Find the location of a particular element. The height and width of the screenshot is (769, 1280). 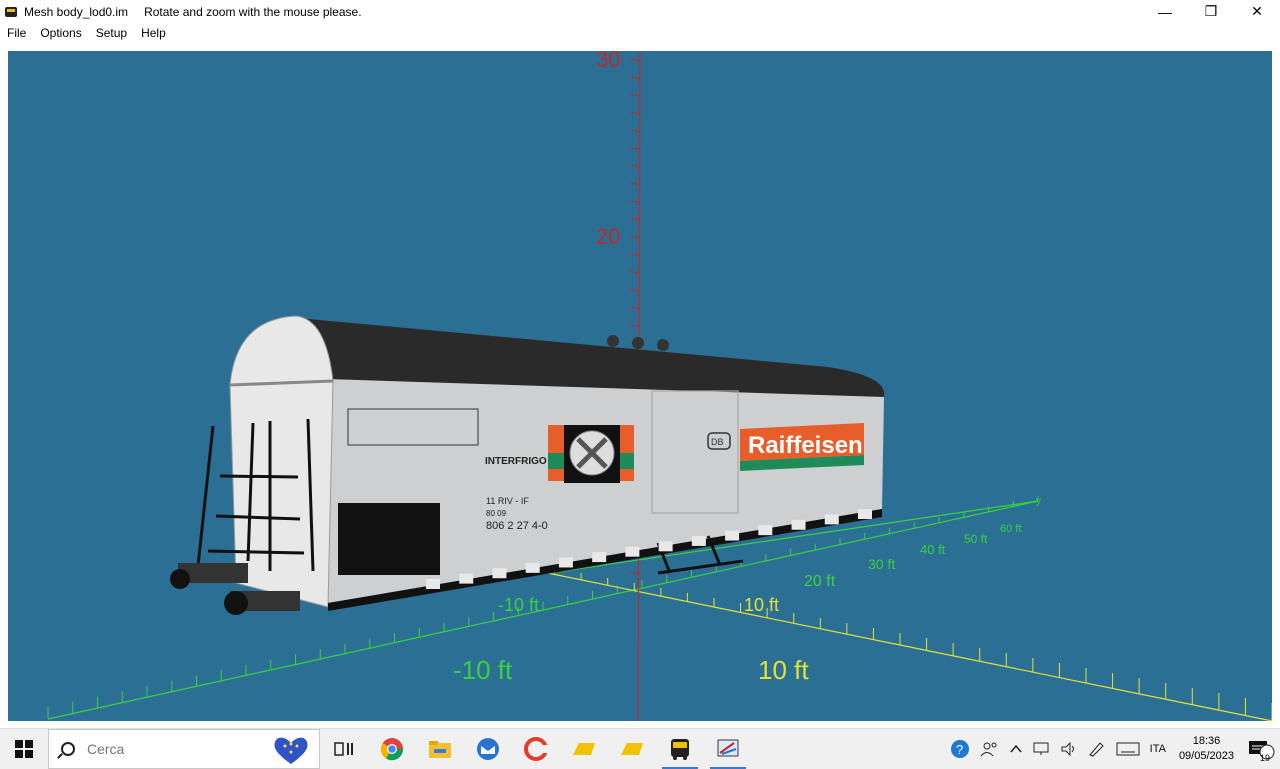

system-tray: ? ITA 18:36 09/05/2023 19 is located at coordinates (1112, 749).